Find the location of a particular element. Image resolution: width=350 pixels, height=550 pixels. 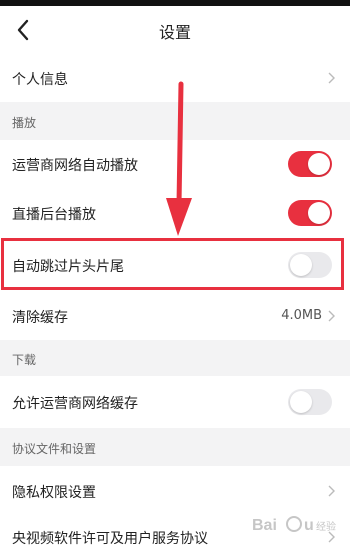

allow-cellular-cache-toggle is located at coordinates (310, 402).